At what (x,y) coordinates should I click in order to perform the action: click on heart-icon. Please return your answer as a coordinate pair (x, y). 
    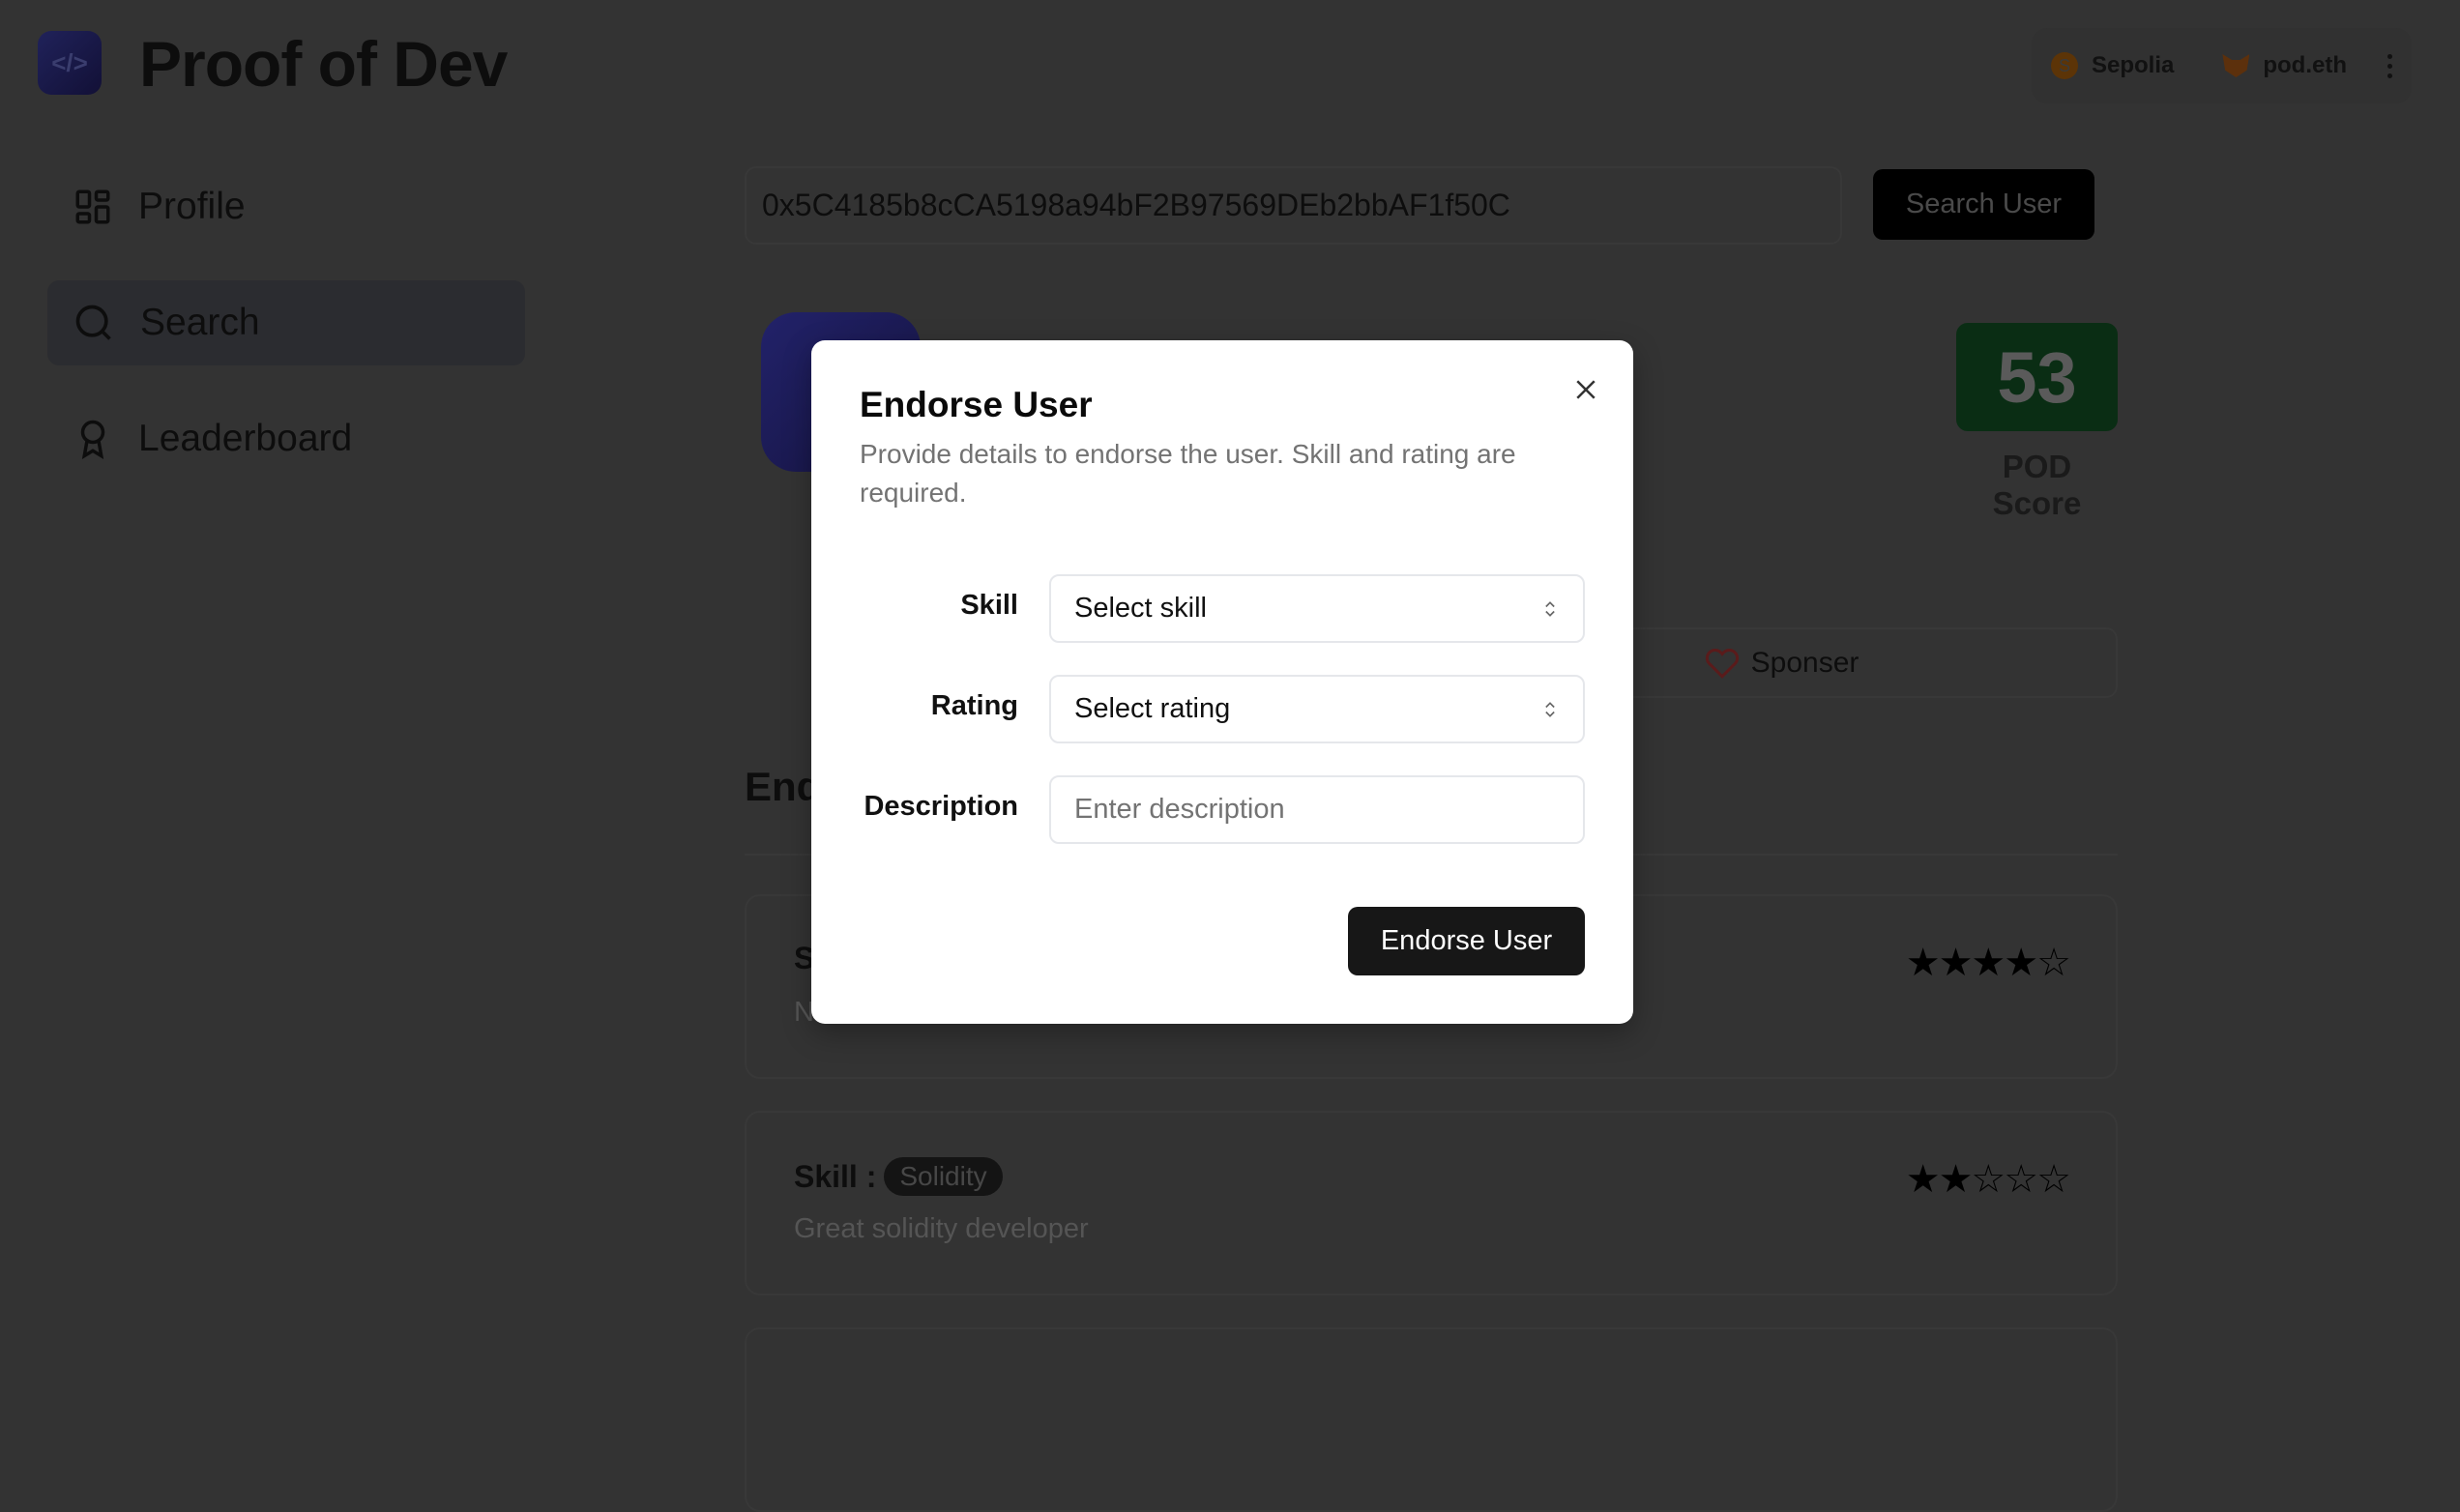
    Looking at the image, I should click on (1722, 663).